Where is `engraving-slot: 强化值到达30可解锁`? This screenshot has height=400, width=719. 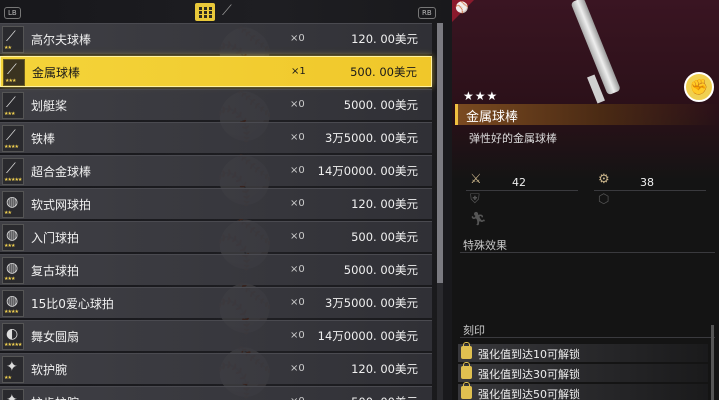
engraving-slot: 强化值到达30可解锁 is located at coordinates (583, 372).